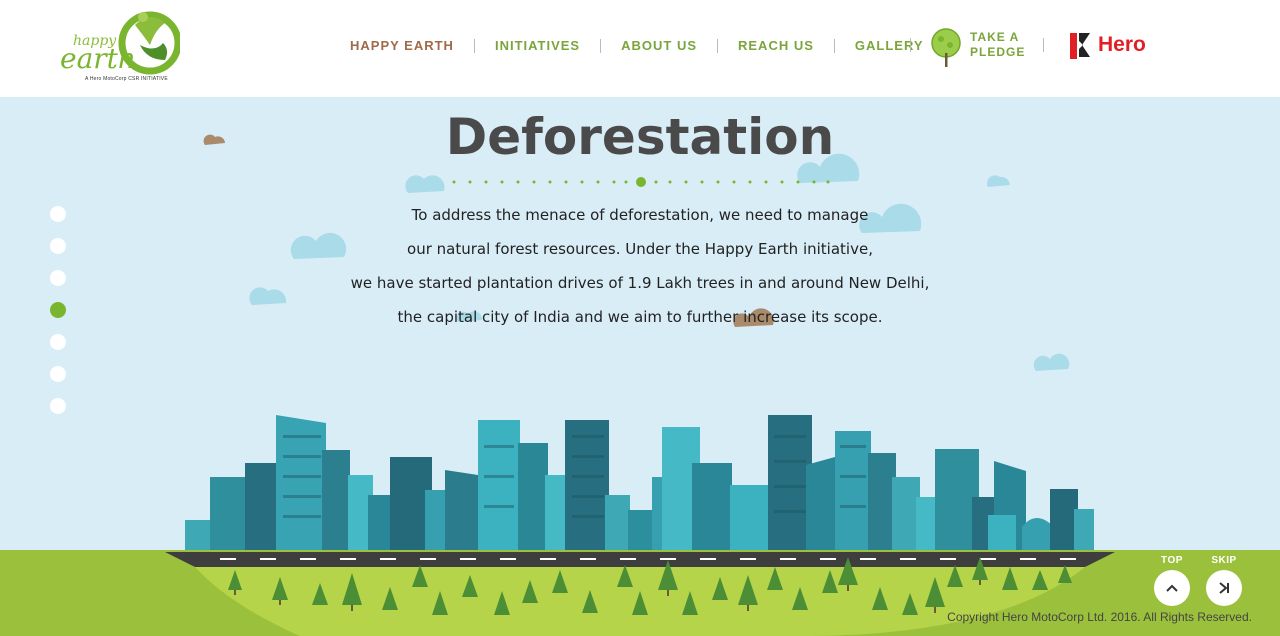 The image size is (1280, 636). I want to click on scroll-top-button, so click(1172, 588).